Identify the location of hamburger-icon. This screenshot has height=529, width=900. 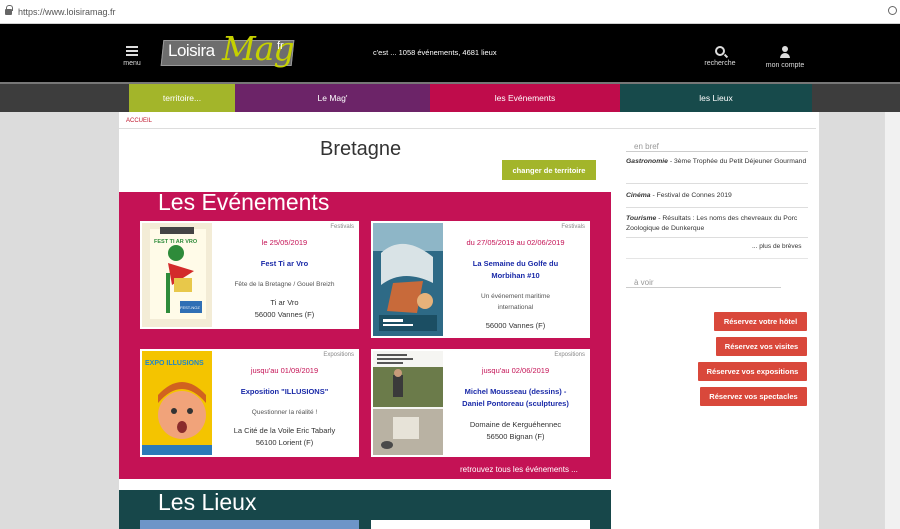
(132, 51).